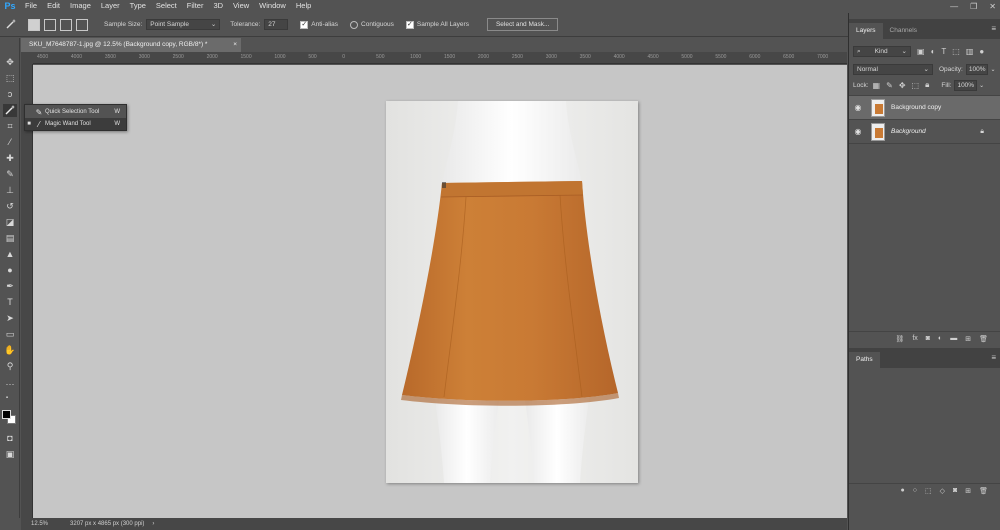  What do you see at coordinates (915, 490) in the screenshot?
I see `stroke-path-icon: ○` at bounding box center [915, 490].